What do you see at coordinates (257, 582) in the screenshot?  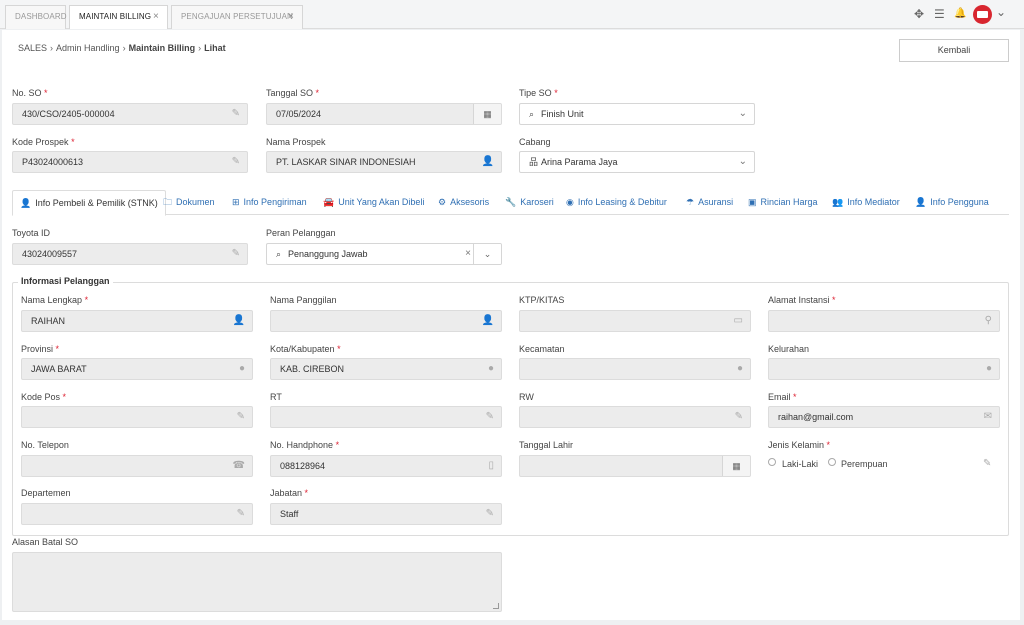 I see `alasan-batal-textarea` at bounding box center [257, 582].